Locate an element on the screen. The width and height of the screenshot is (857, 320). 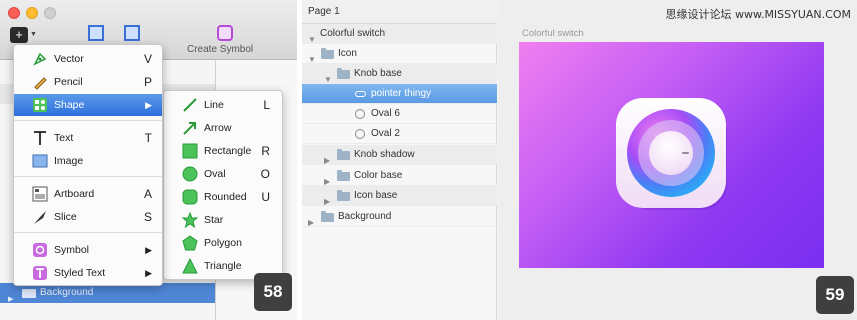
text-icon is located at coordinates (40, 138).